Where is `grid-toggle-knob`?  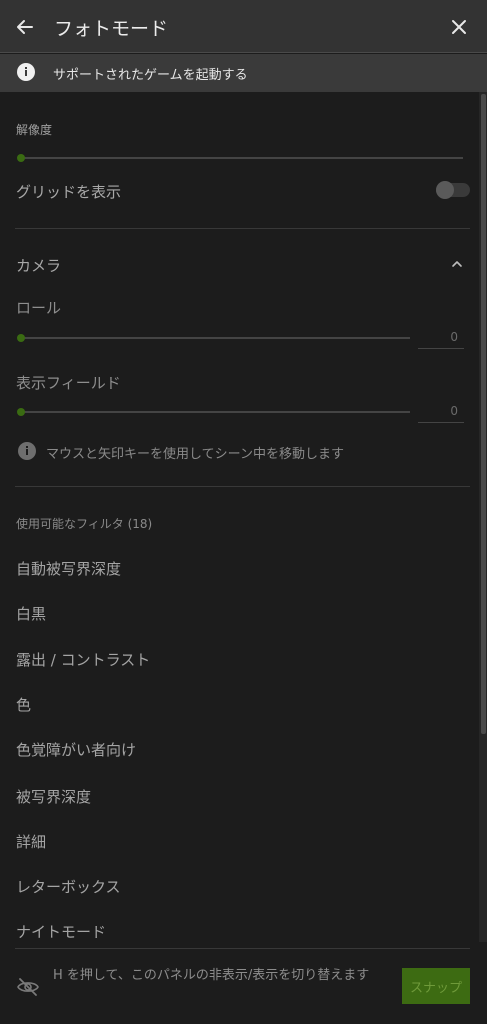 grid-toggle-knob is located at coordinates (445, 190).